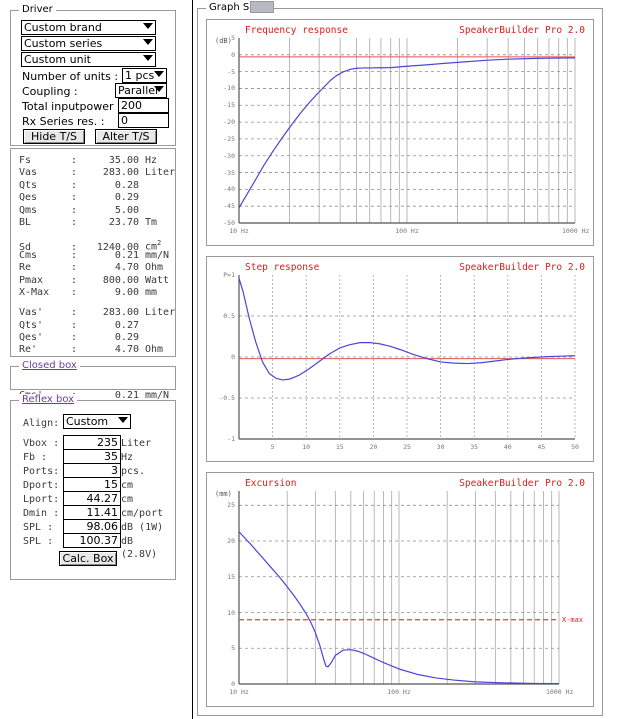 This screenshot has height=719, width=626. I want to click on ts-unit: Hz, so click(151, 160).